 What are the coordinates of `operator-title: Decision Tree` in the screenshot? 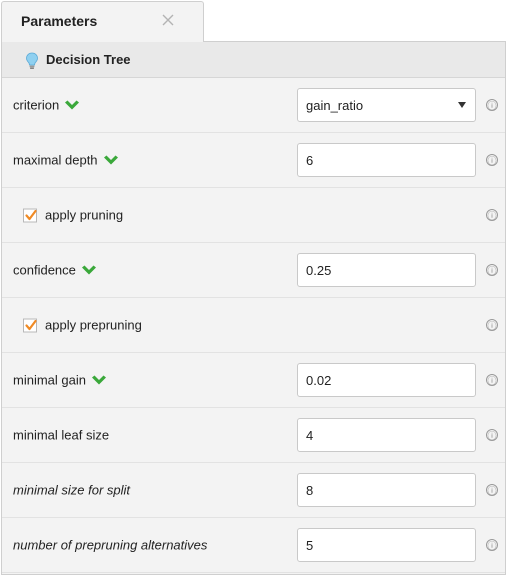 It's located at (88, 59).